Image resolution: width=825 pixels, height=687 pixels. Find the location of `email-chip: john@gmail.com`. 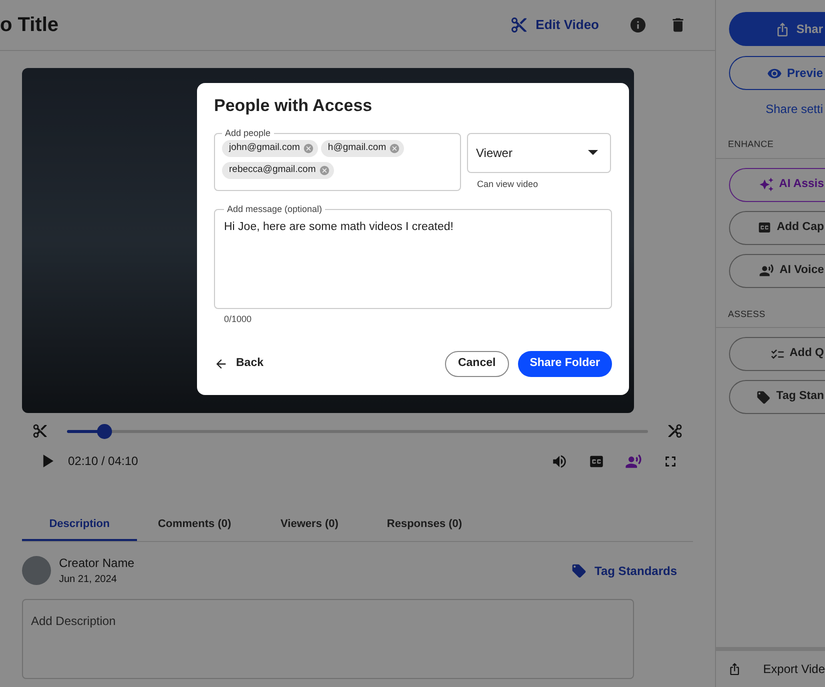

email-chip: john@gmail.com is located at coordinates (270, 148).